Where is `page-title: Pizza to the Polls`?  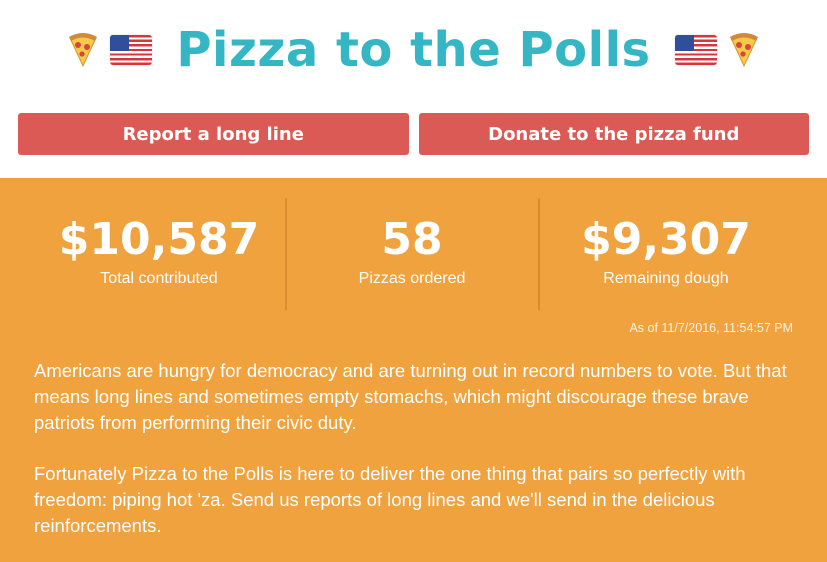 page-title: Pizza to the Polls is located at coordinates (413, 50).